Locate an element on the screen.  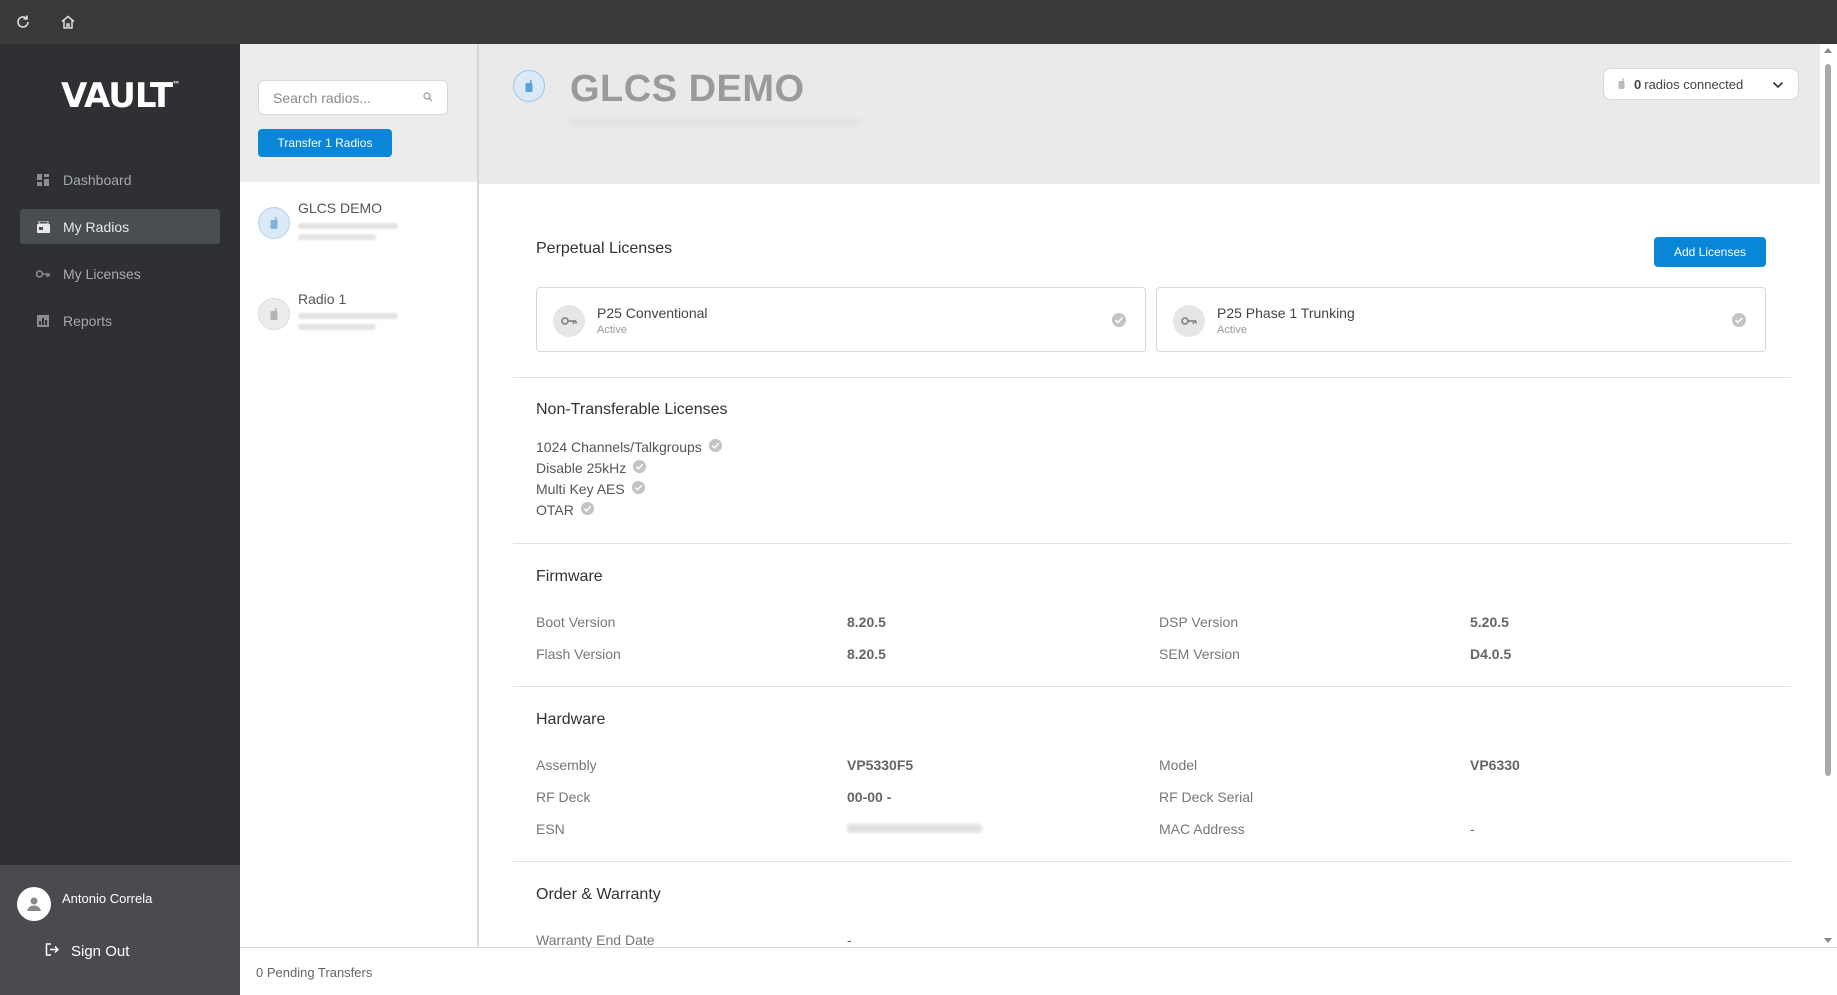
main-scrollbar is located at coordinates (1828, 495).